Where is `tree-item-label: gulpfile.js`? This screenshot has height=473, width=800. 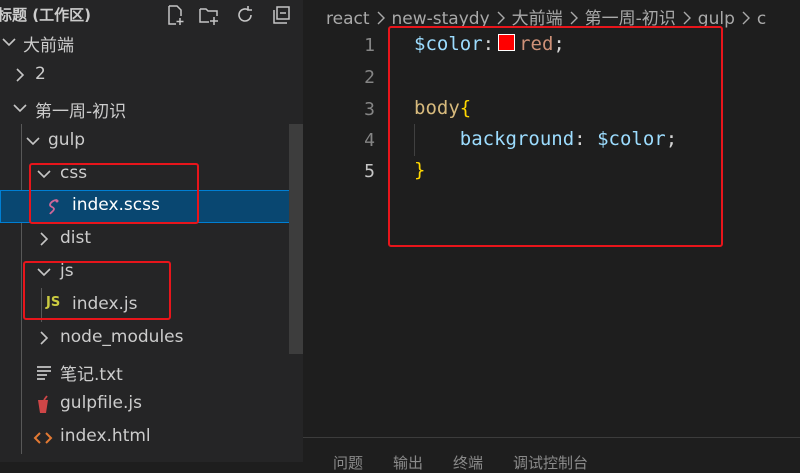
tree-item-label: gulpfile.js is located at coordinates (101, 403).